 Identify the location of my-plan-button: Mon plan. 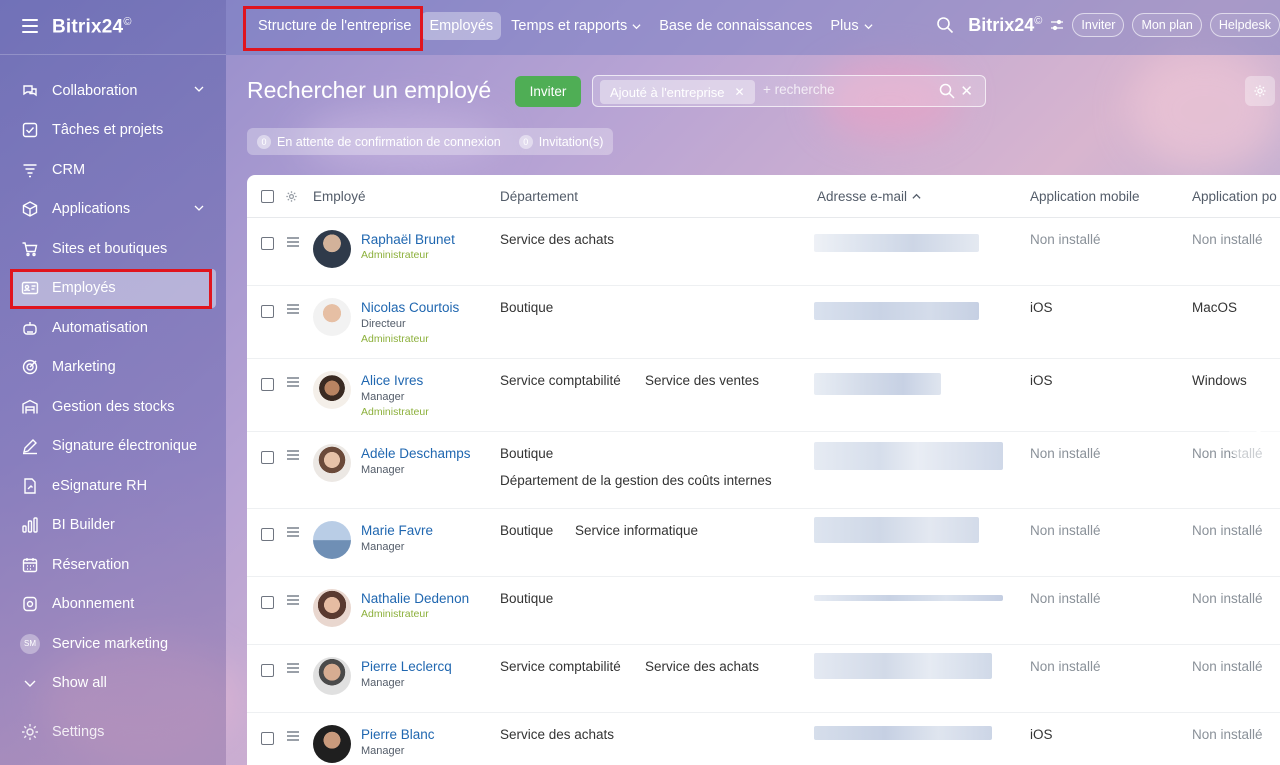
(1167, 25).